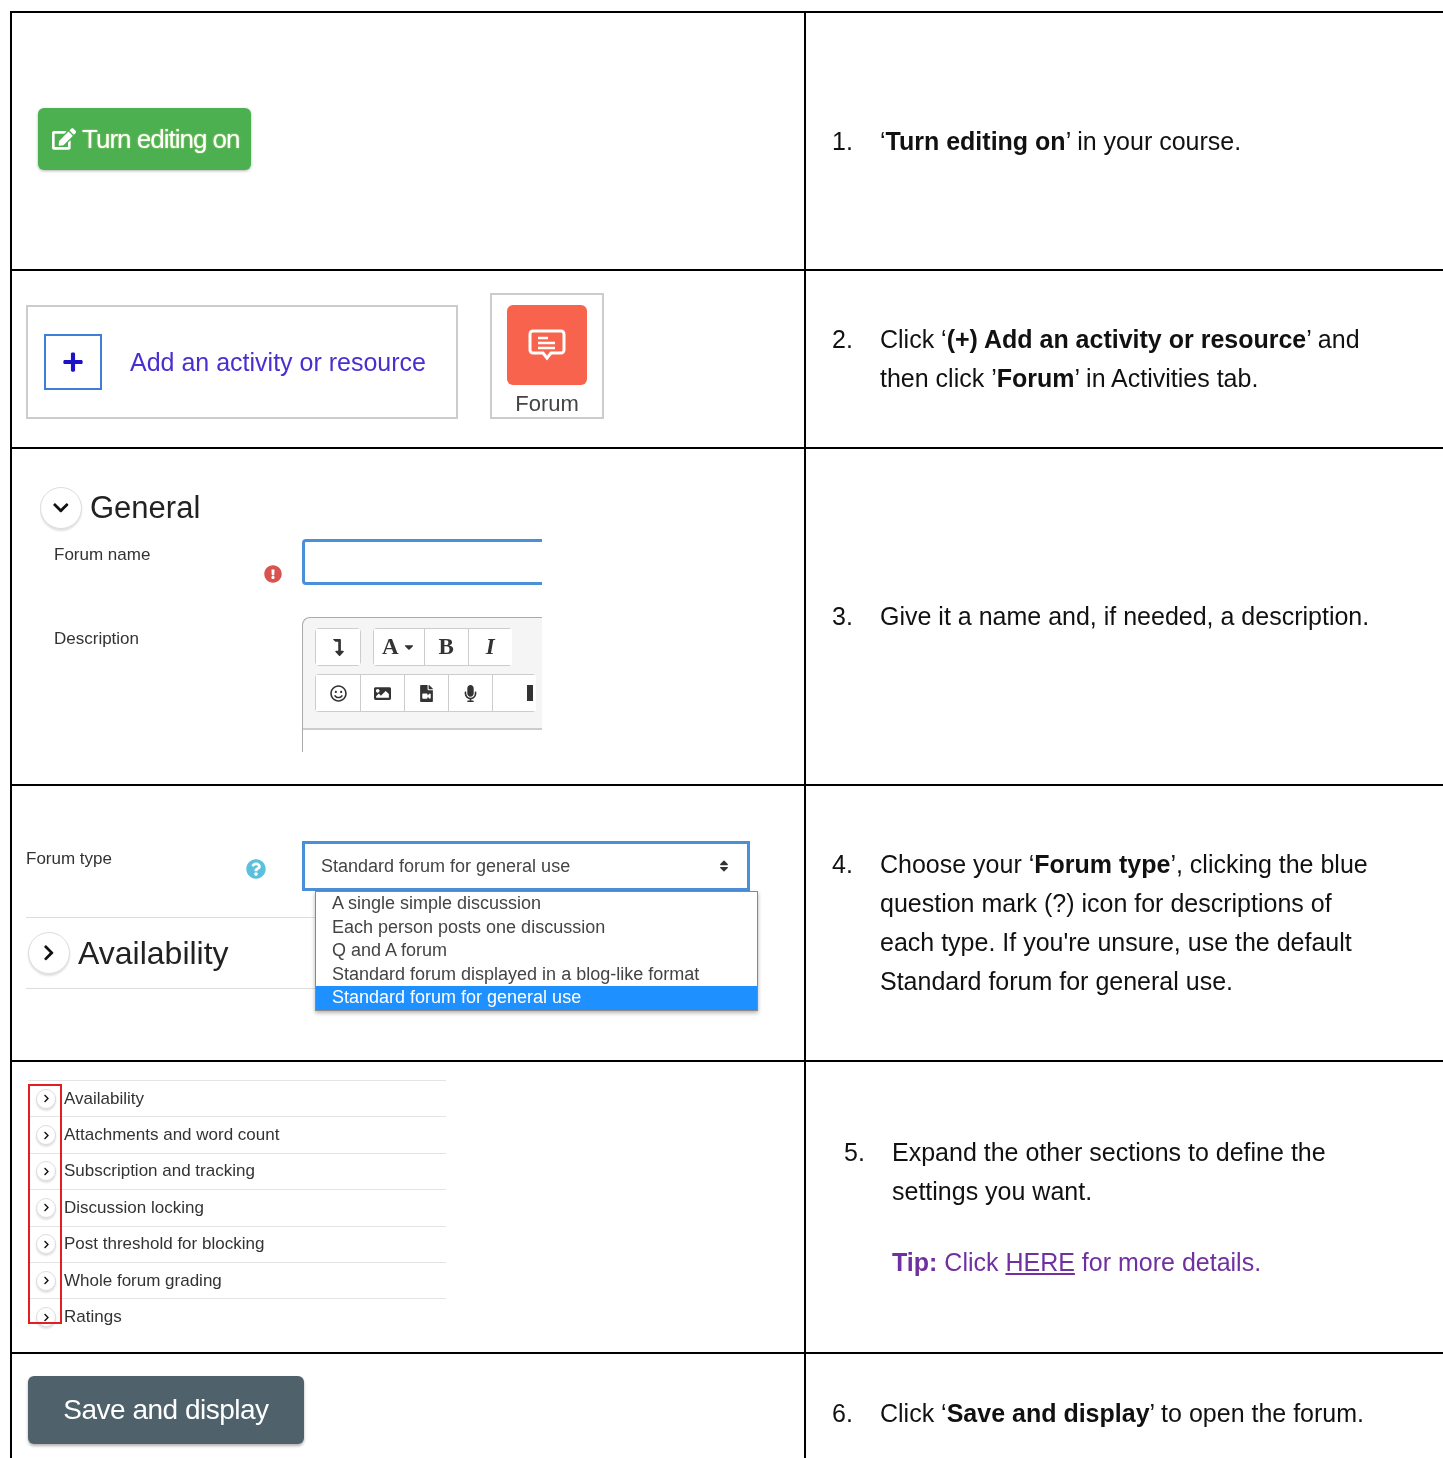 The image size is (1443, 1458). Describe the element at coordinates (166, 1410) in the screenshot. I see `save-and-display-button: Save and display` at that location.